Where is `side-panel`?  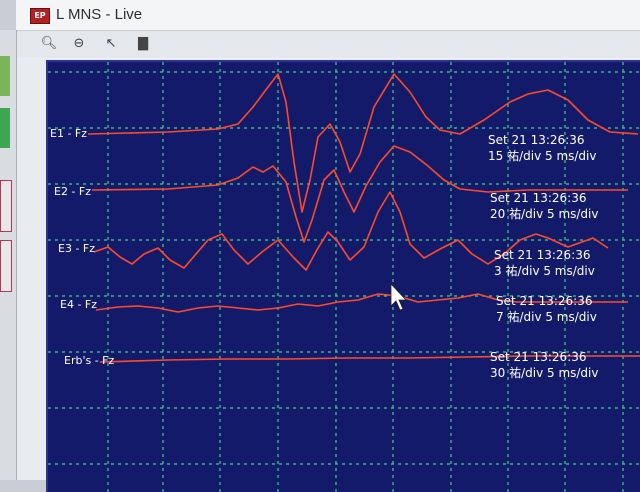 side-panel is located at coordinates (8, 255).